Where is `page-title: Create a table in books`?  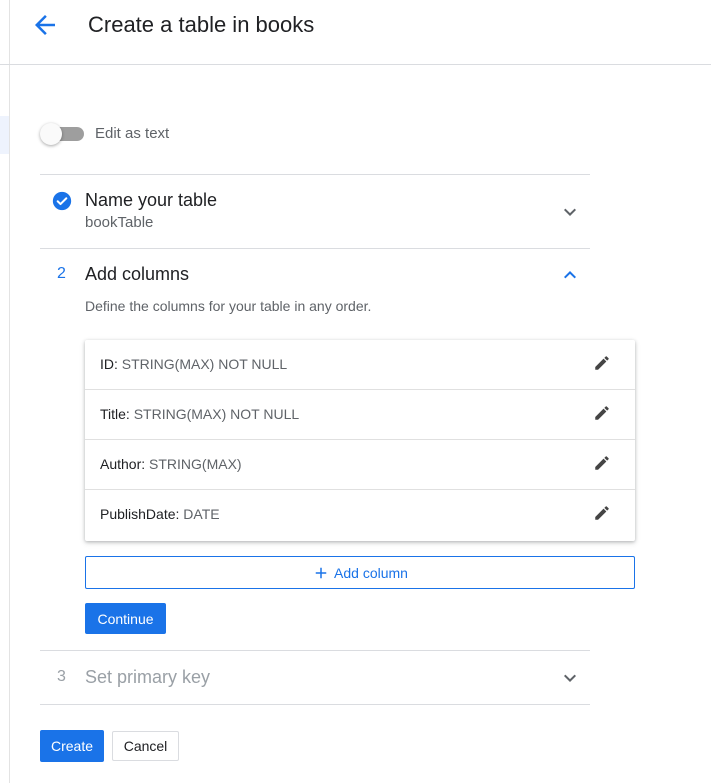
page-title: Create a table in books is located at coordinates (201, 24).